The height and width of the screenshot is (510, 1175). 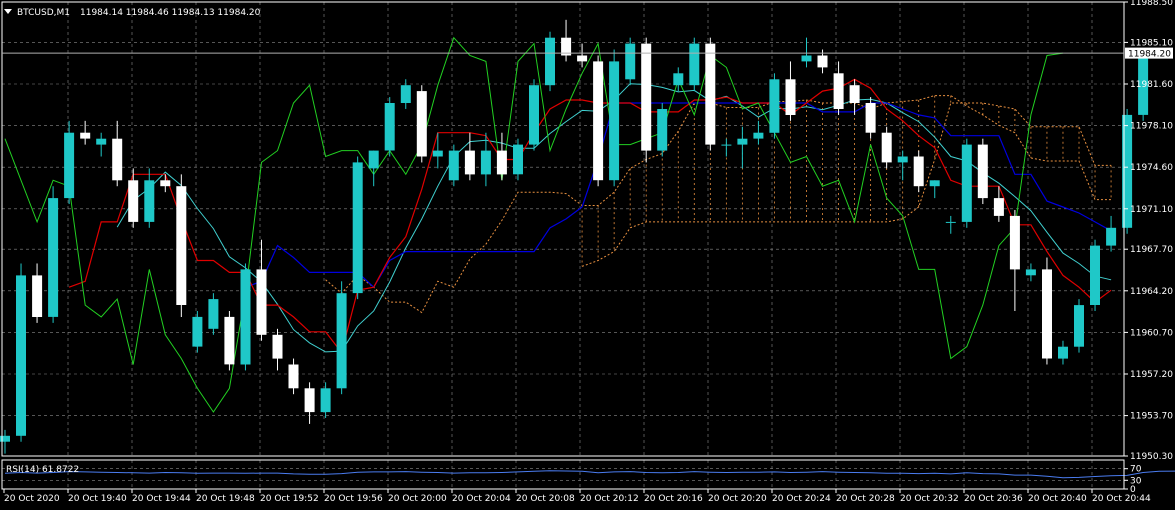 I want to click on ohlc-readout: 11984.14 11984.46 11984.13 11984.20, so click(x=170, y=13).